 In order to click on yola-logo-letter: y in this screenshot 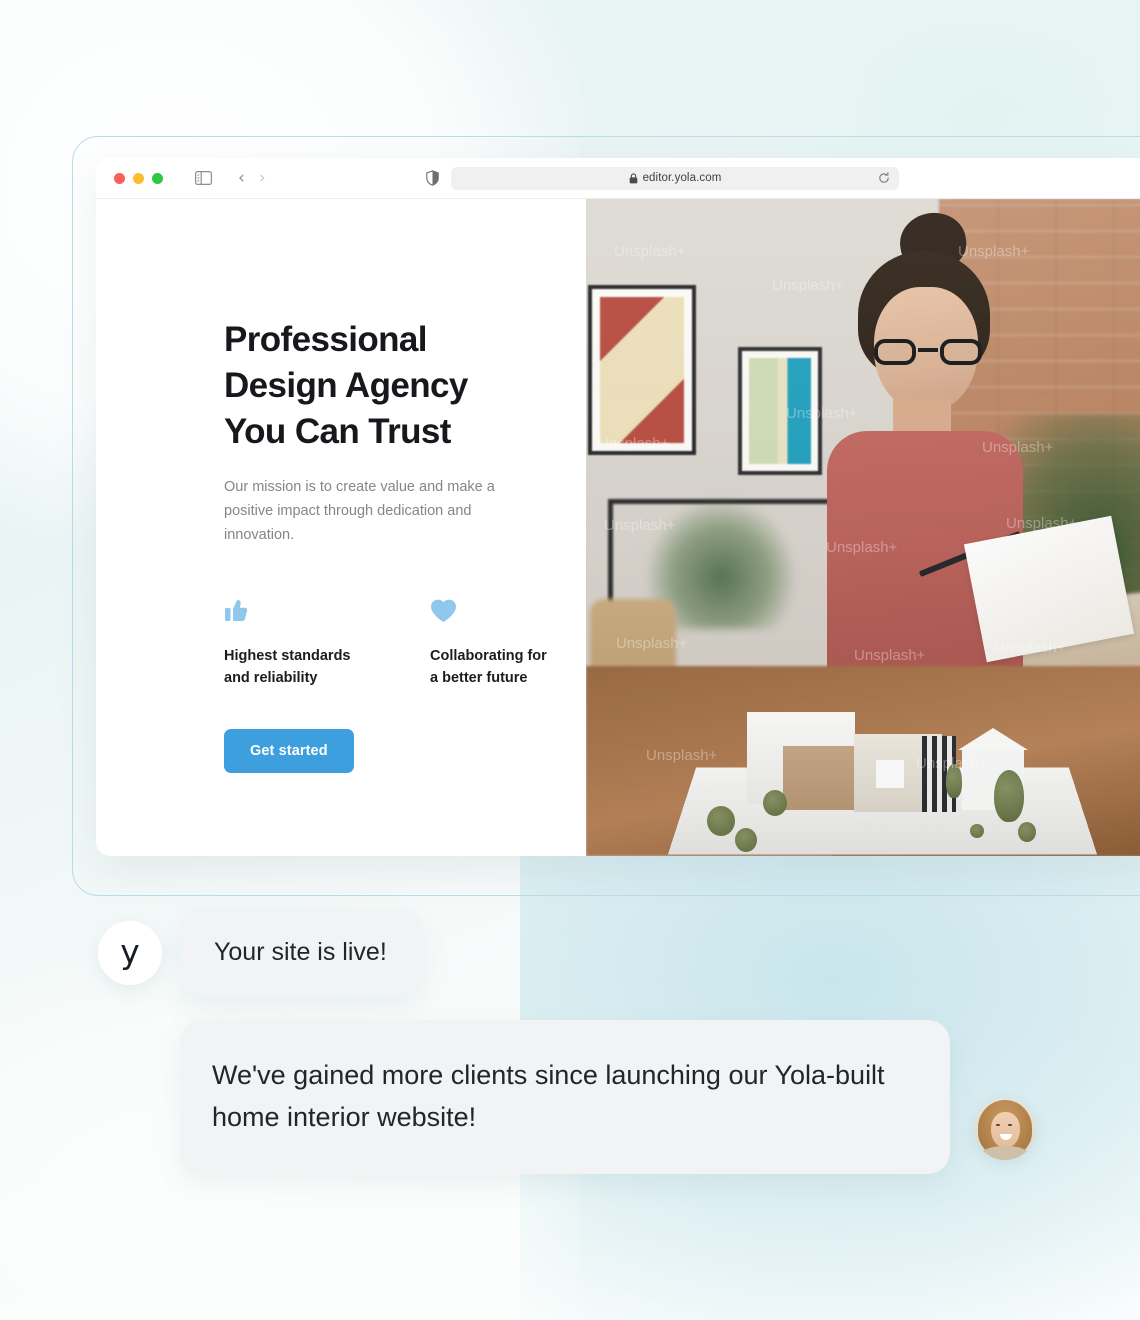, I will do `click(130, 951)`.